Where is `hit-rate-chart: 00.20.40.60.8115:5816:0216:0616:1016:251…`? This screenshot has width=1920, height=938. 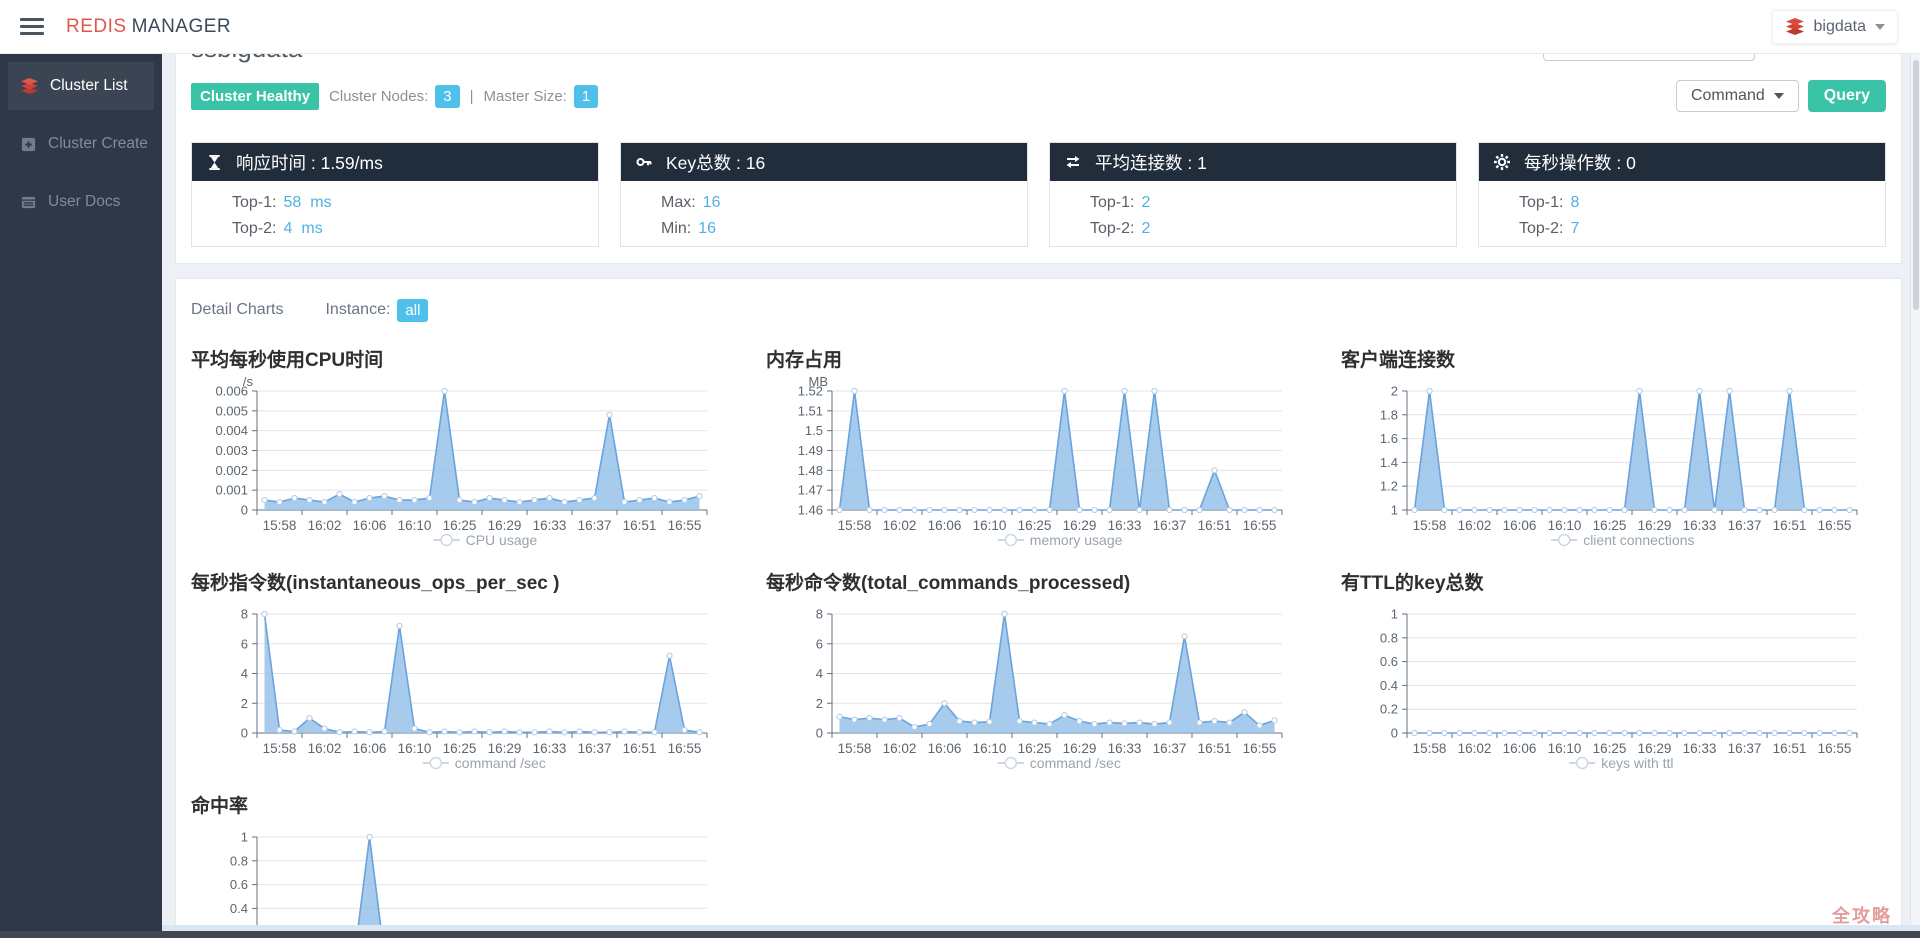
hit-rate-chart: 00.20.40.60.8115:5816:0216:0616:1016:251… is located at coordinates (461, 880).